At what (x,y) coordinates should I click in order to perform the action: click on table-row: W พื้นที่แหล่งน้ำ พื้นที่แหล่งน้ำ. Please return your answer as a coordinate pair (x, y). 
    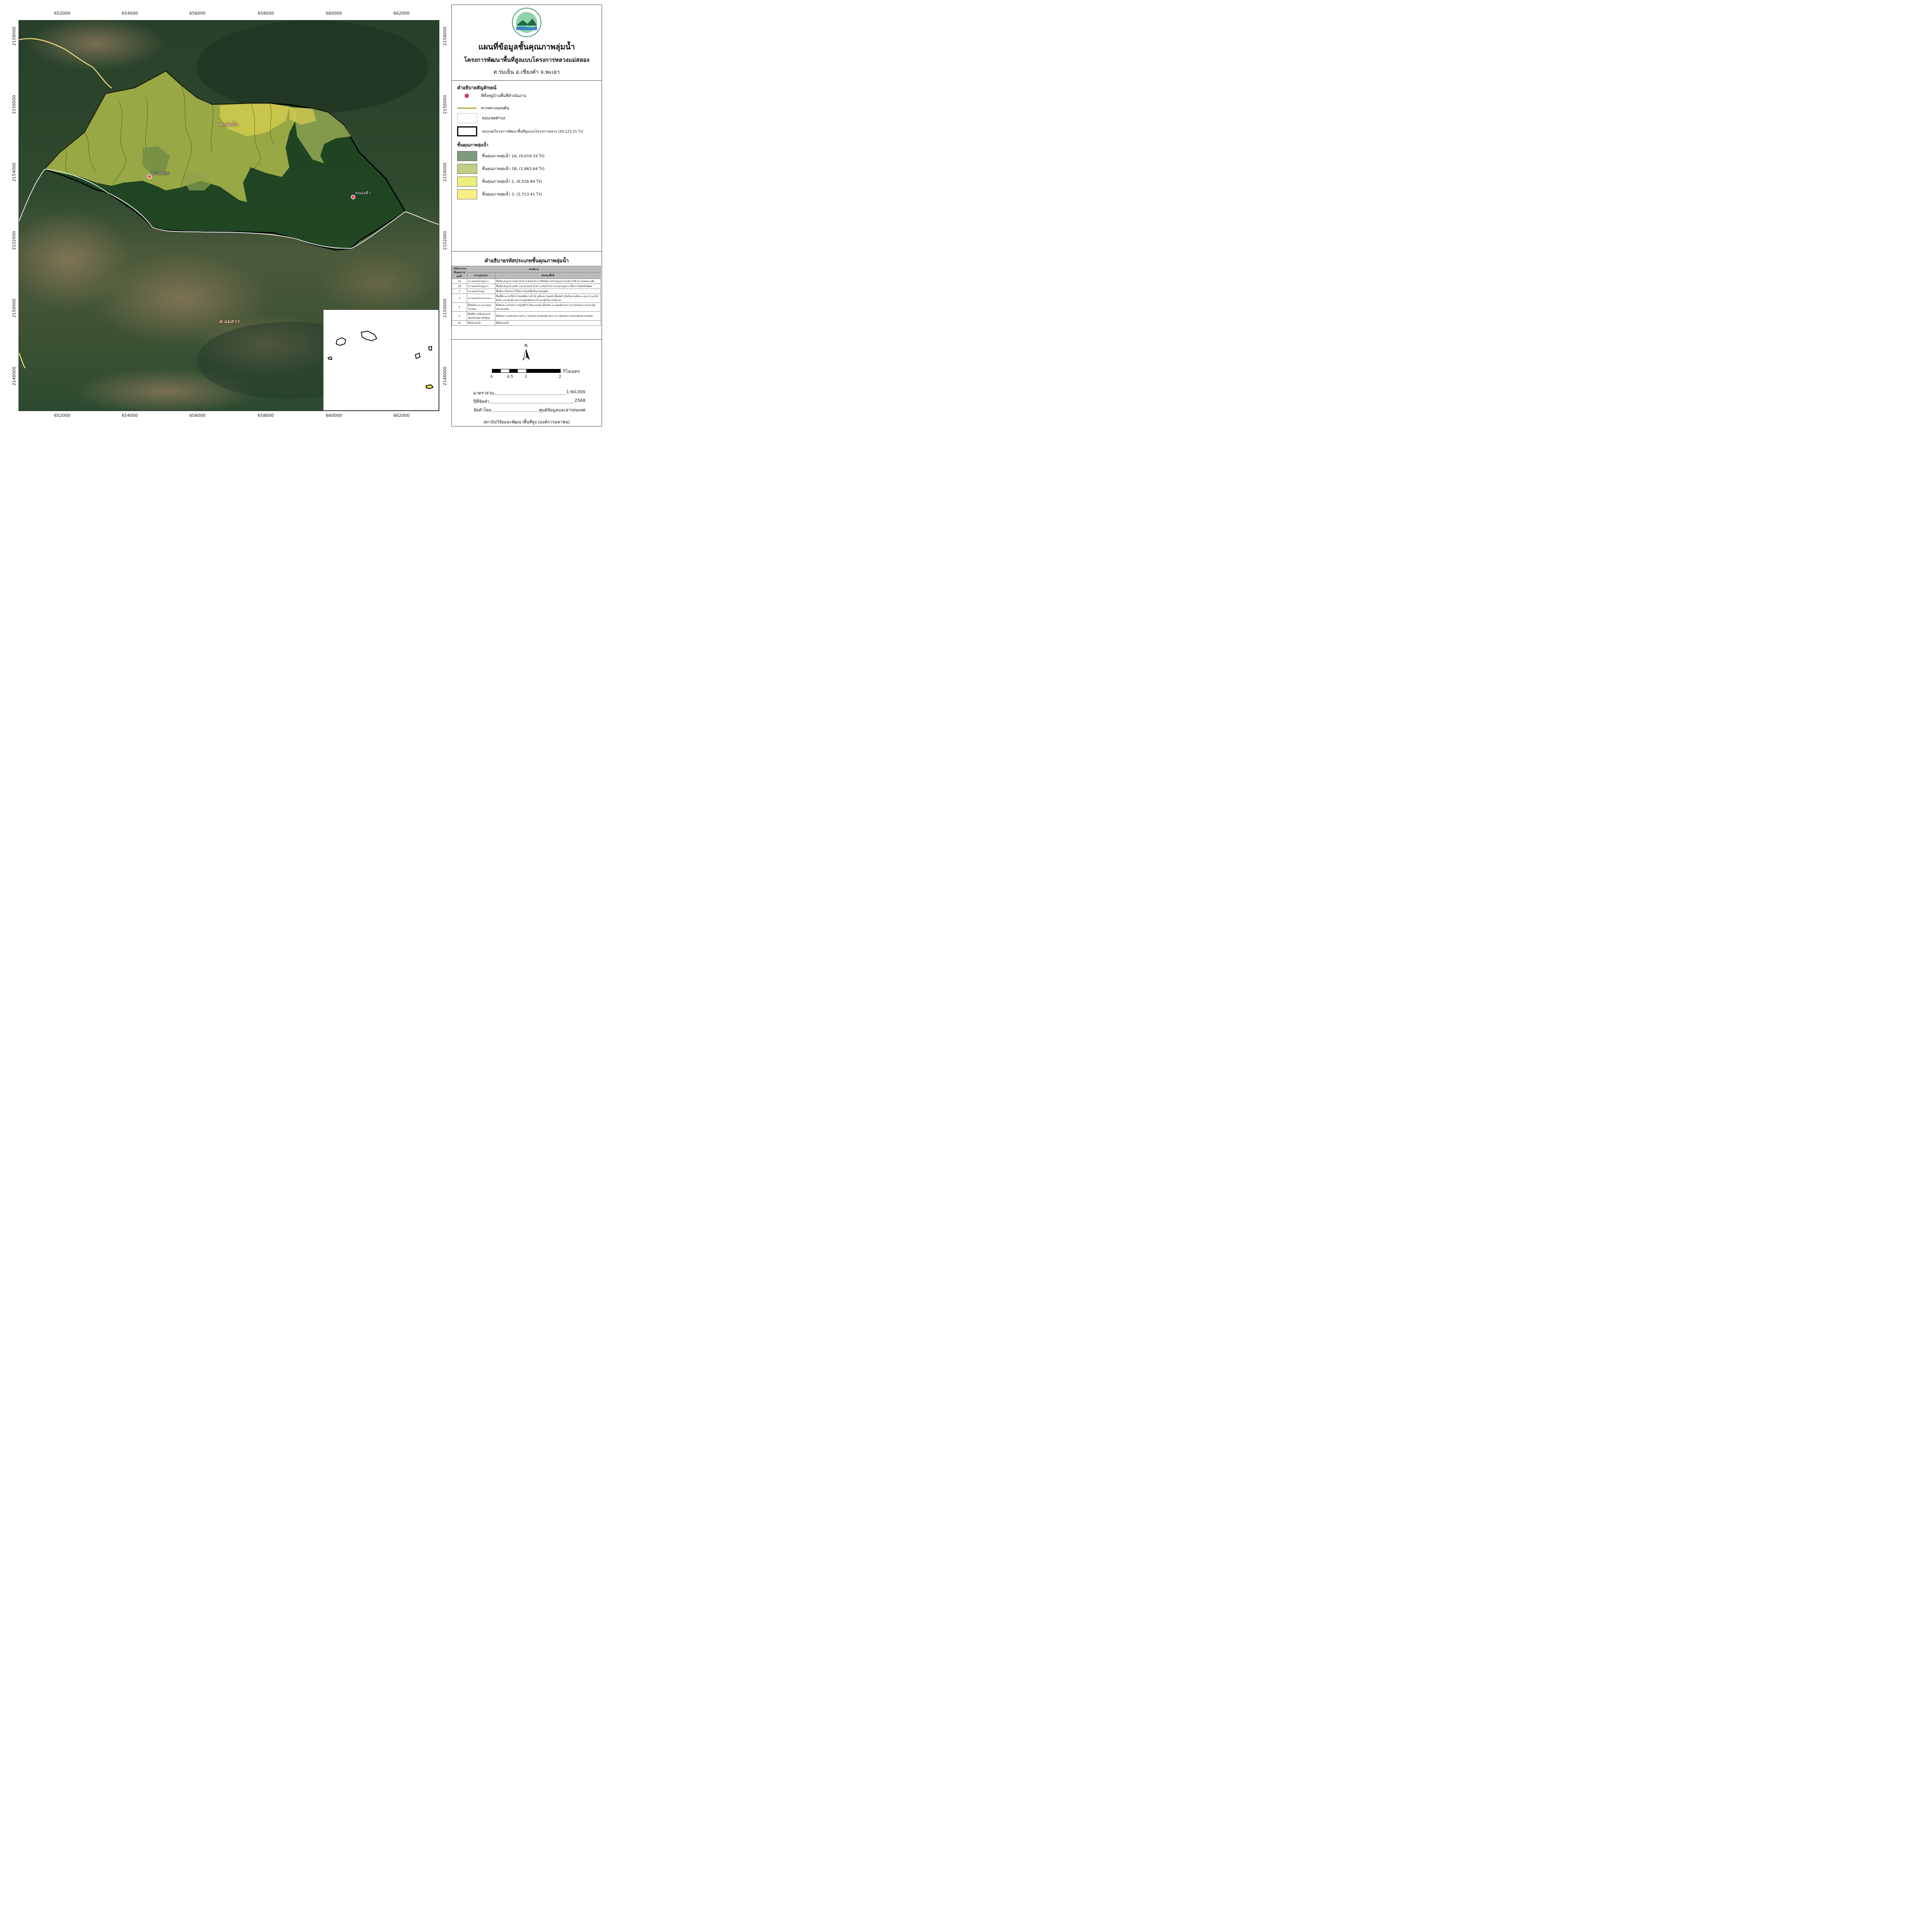
    Looking at the image, I should click on (526, 323).